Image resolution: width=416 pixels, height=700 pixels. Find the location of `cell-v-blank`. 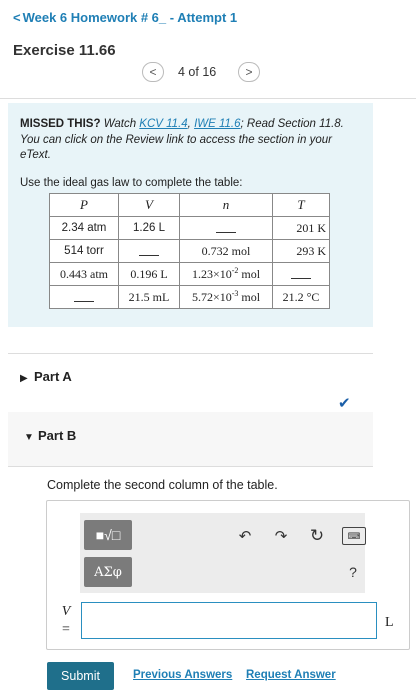

cell-v-blank is located at coordinates (149, 251).